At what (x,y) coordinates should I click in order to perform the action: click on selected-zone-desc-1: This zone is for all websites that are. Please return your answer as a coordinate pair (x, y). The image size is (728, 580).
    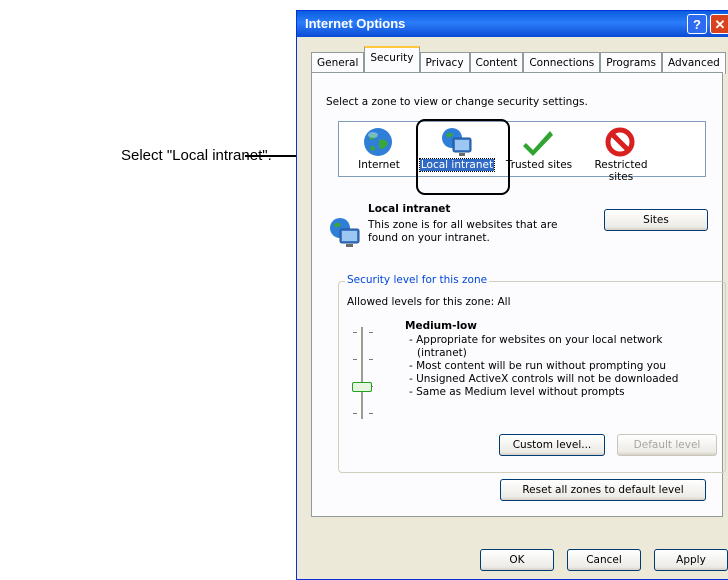
    Looking at the image, I should click on (463, 225).